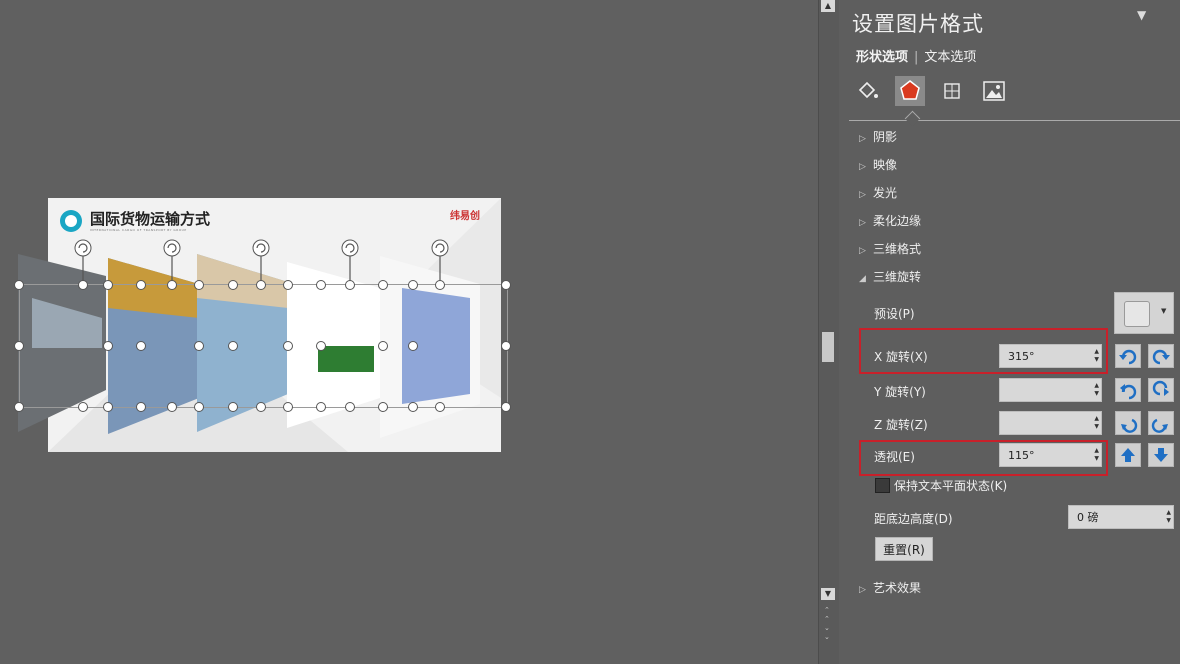 This screenshot has height=664, width=1180. What do you see at coordinates (890, 587) in the screenshot?
I see `section-artistic-effects: ▷ 艺术效果` at bounding box center [890, 587].